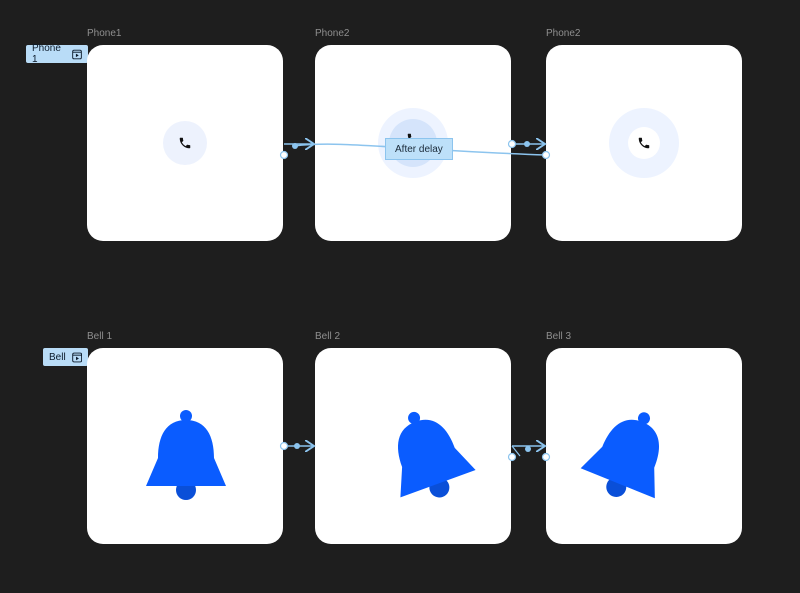  Describe the element at coordinates (57, 357) in the screenshot. I see `flow-start-label: Bell` at that location.